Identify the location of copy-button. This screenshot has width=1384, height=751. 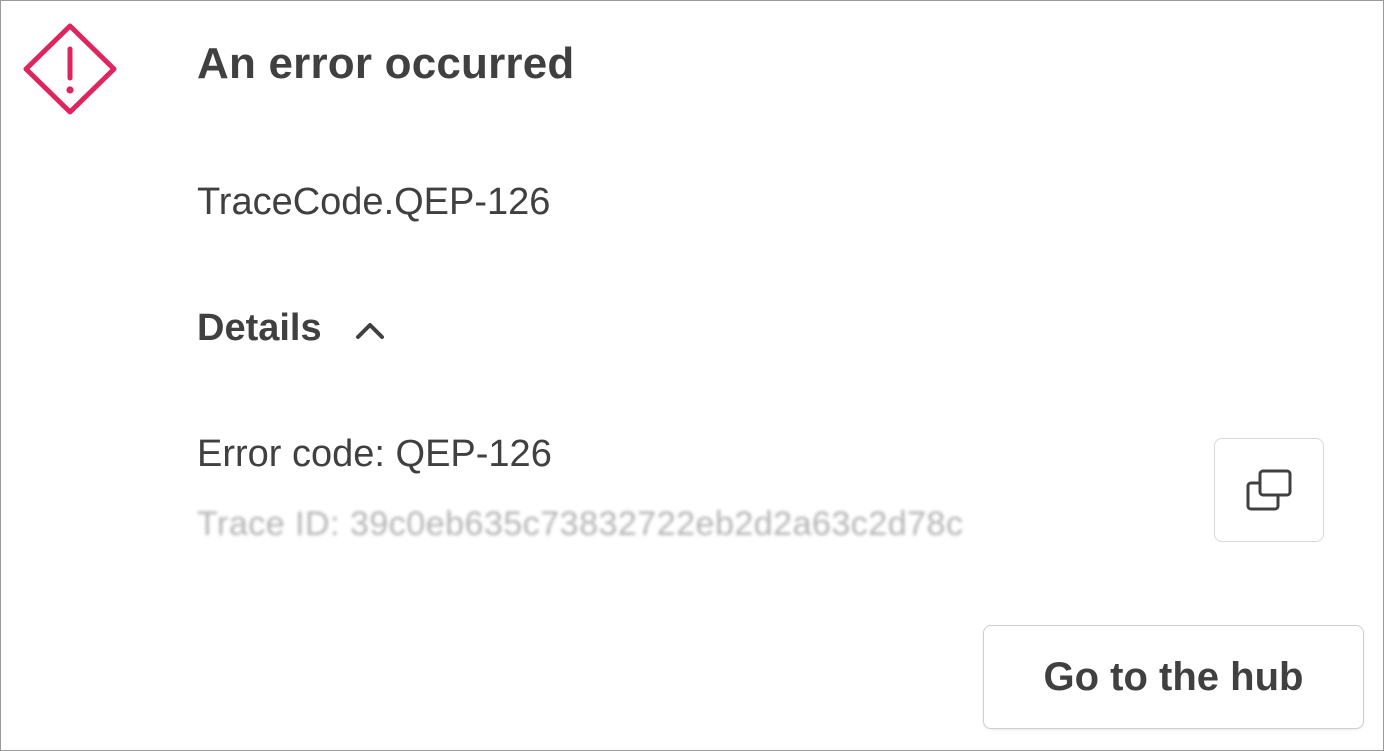
(1269, 490).